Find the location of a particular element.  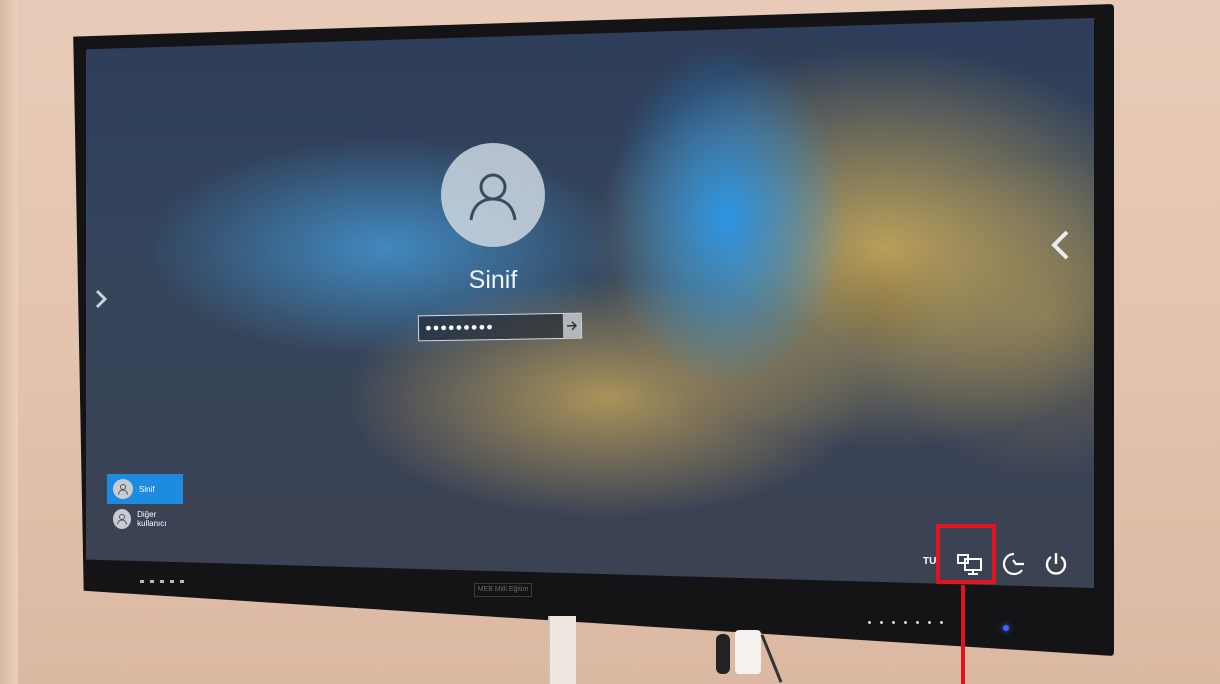

user-name: Sinif is located at coordinates (493, 280).